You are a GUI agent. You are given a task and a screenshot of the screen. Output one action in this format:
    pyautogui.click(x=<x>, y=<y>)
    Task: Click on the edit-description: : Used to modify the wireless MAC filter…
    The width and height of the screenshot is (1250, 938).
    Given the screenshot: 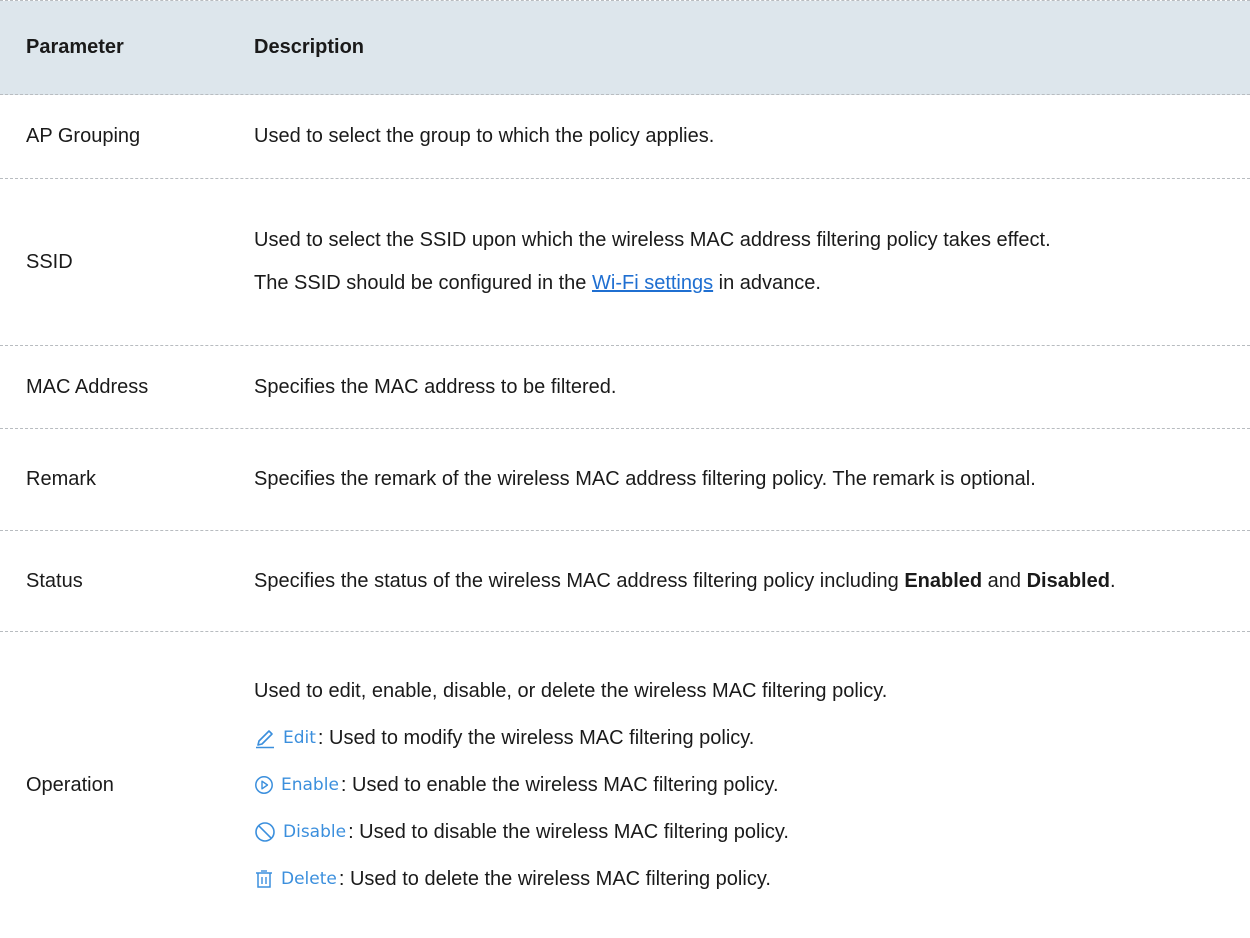 What is the action you would take?
    pyautogui.click(x=536, y=737)
    